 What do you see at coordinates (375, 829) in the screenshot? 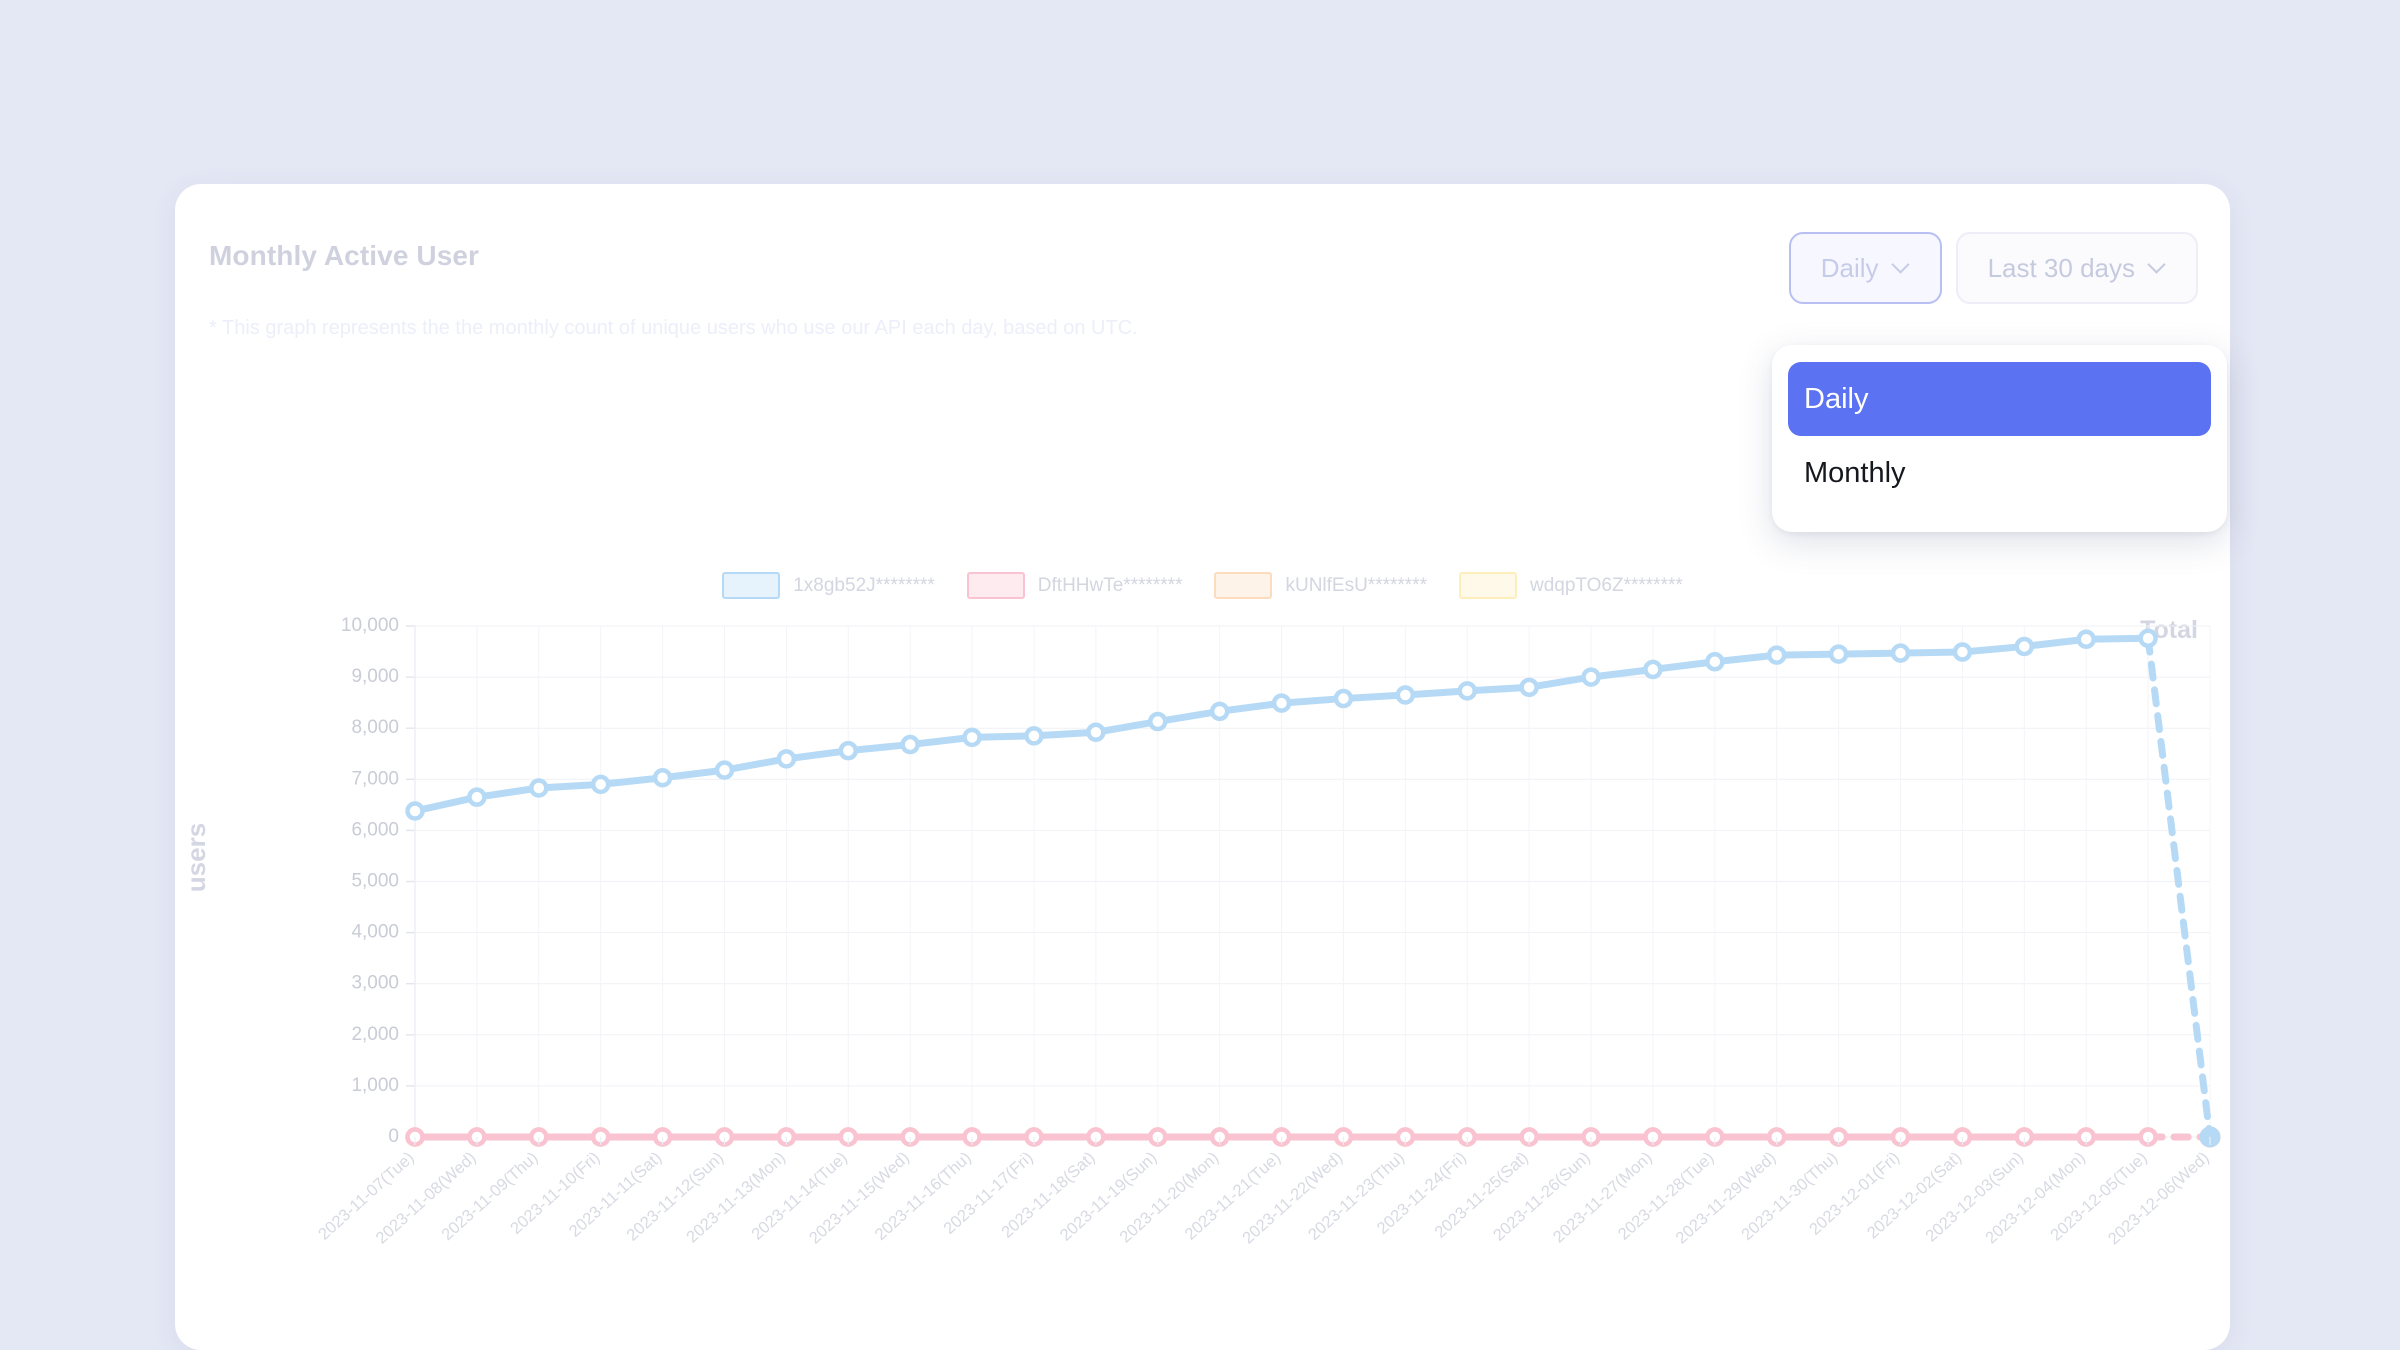
I see `y-axis-tick-label: 6,000` at bounding box center [375, 829].